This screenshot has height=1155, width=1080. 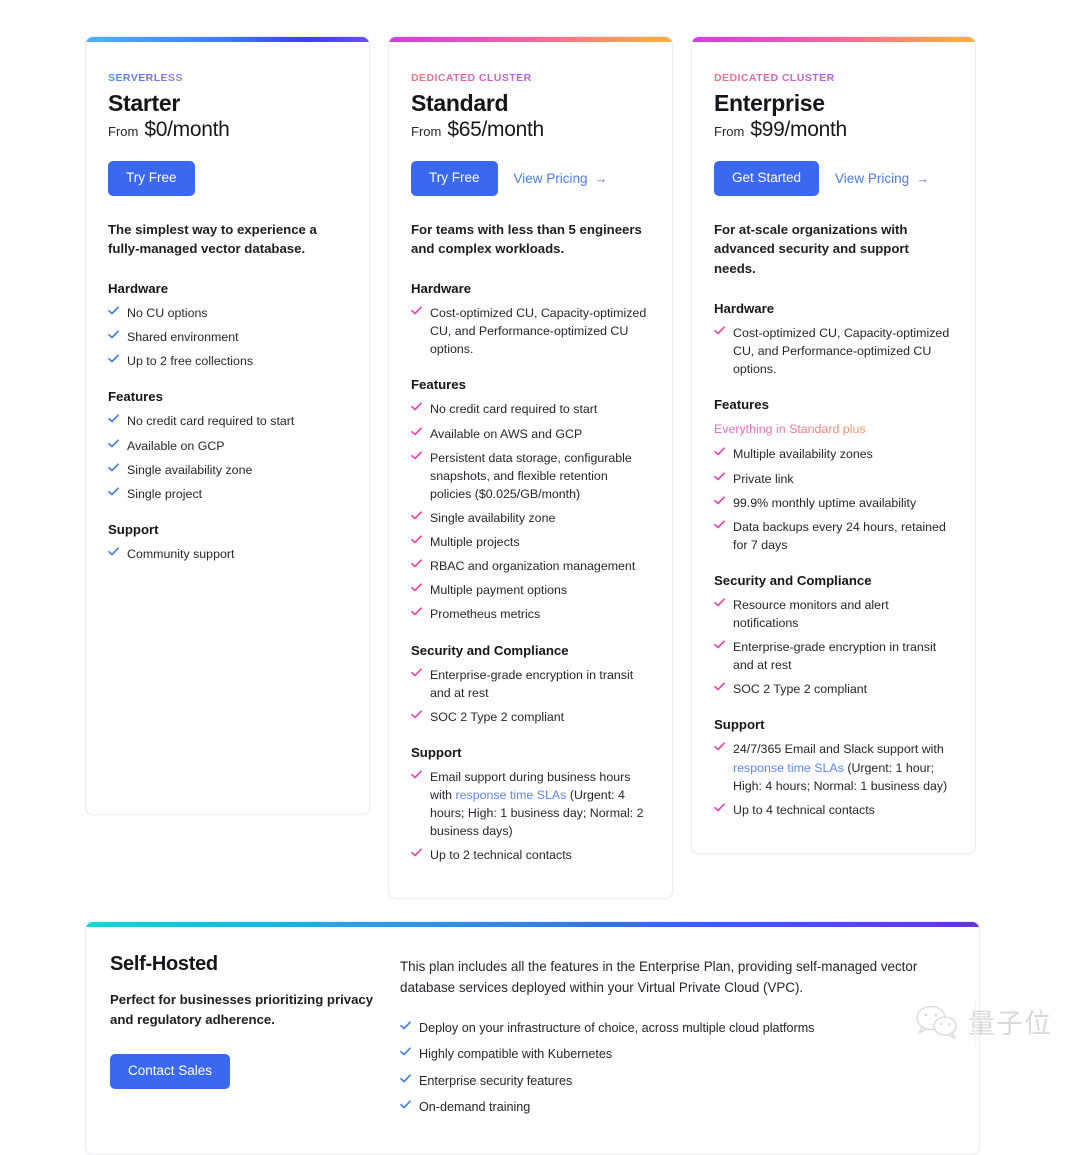 I want to click on self-hosted-title: Self-Hosted, so click(x=164, y=964).